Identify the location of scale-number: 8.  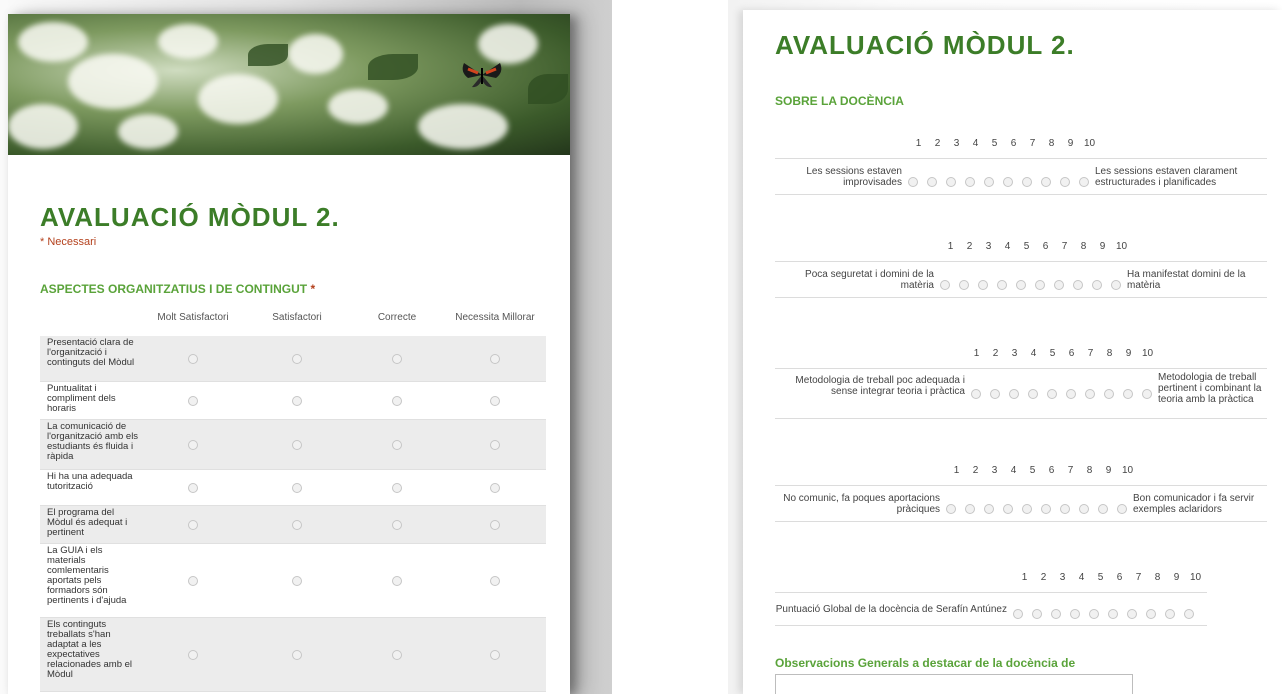
(1157, 577).